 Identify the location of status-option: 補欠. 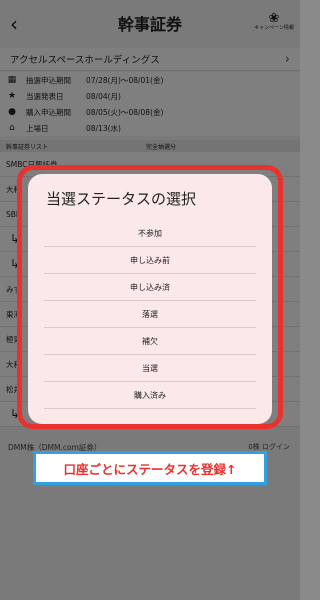
(150, 341).